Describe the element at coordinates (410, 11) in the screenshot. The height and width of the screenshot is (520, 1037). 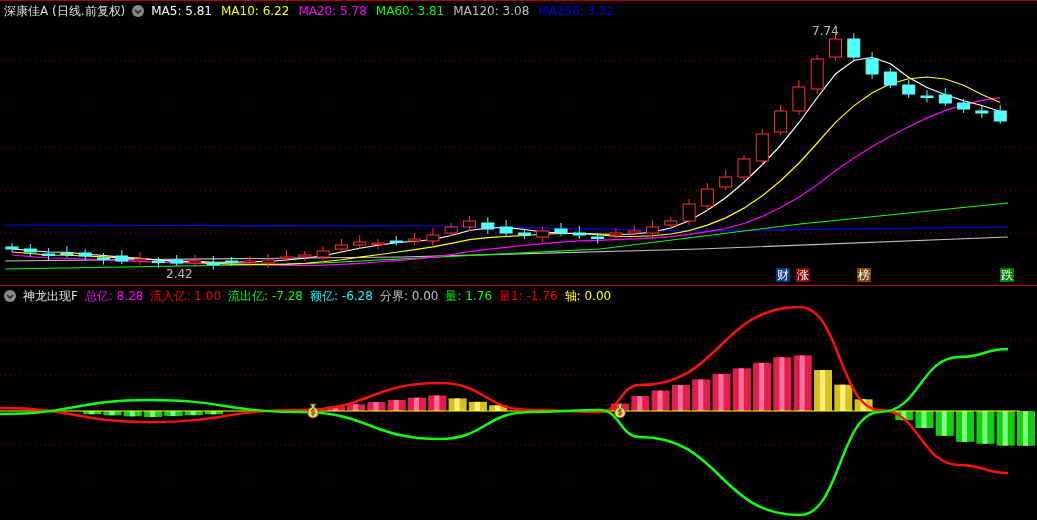
I see `moving-average-value: MA60: 3.81` at that location.